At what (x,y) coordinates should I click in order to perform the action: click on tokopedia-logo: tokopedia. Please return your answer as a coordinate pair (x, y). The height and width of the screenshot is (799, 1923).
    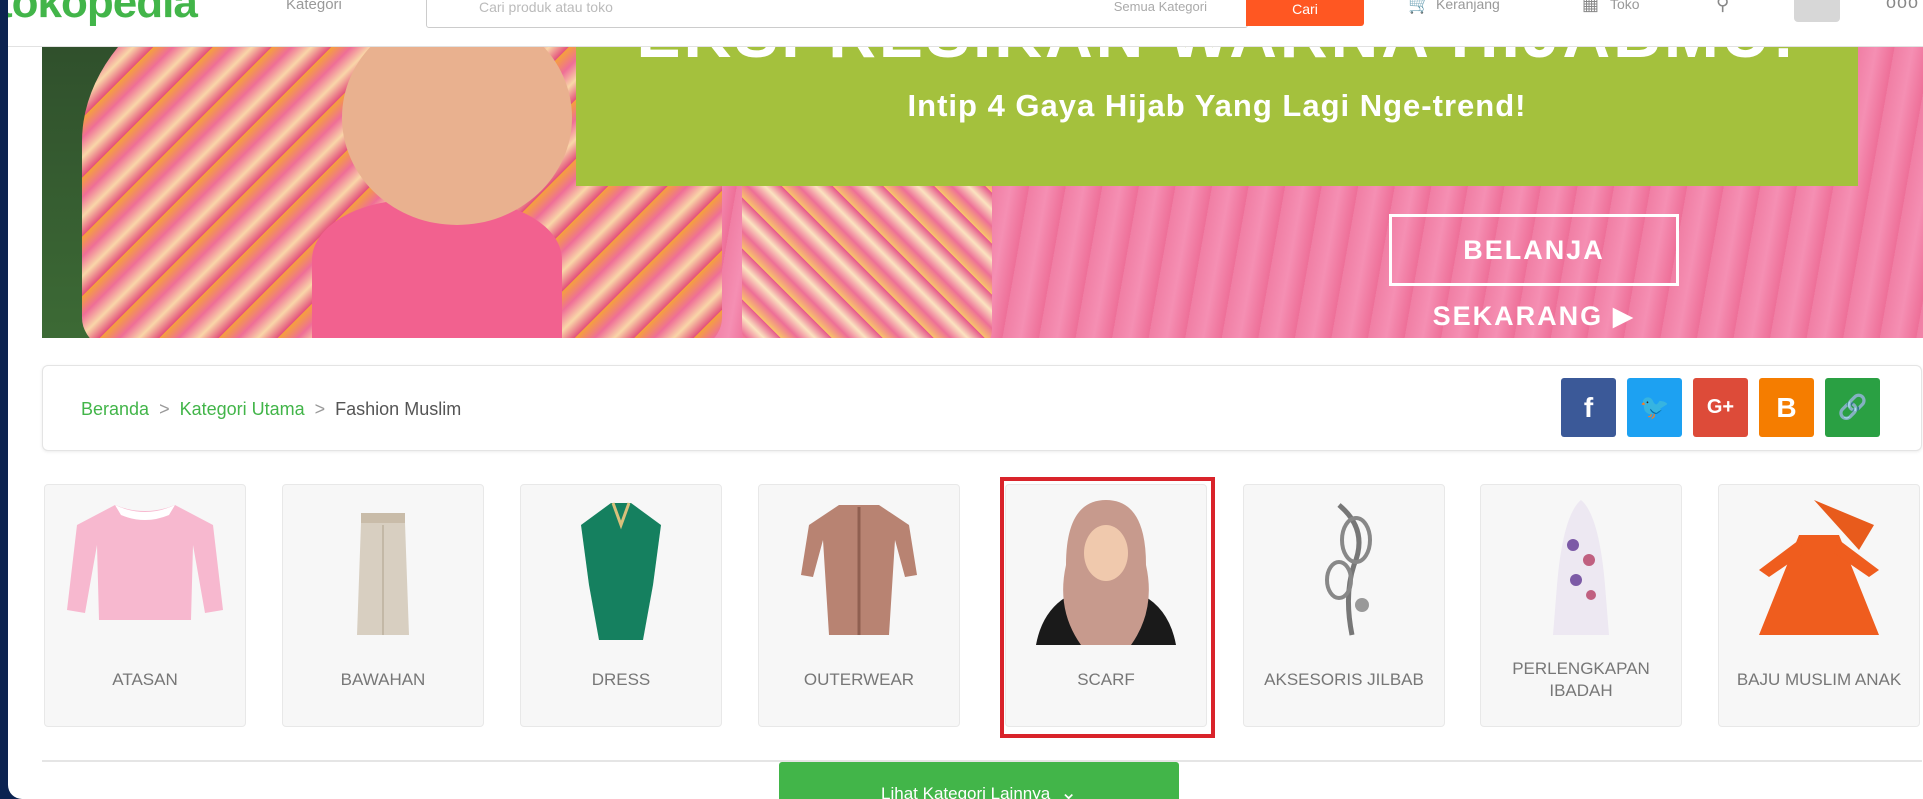
    Looking at the image, I should click on (103, 14).